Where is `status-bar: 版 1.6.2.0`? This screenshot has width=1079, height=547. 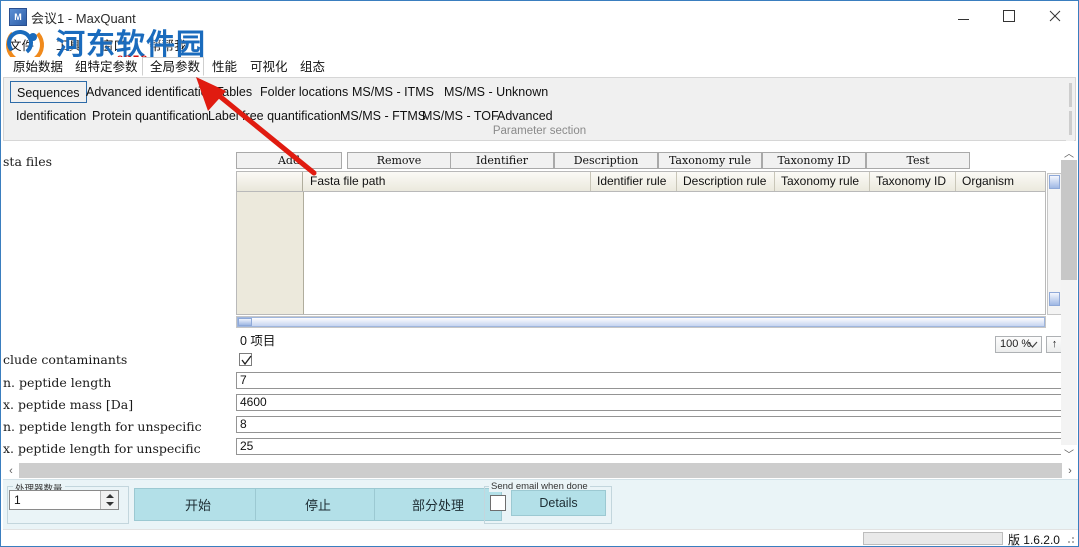
status-bar: 版 1.6.2.0 is located at coordinates (540, 537).